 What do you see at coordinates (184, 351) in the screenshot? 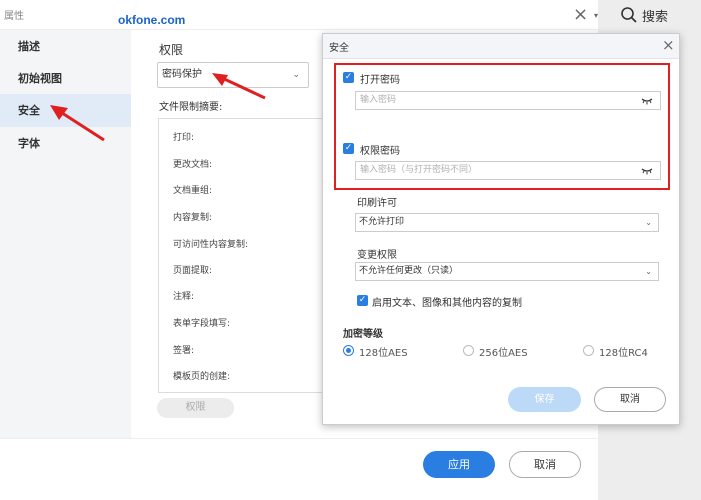
I see `summary-item: 签署:` at bounding box center [184, 351].